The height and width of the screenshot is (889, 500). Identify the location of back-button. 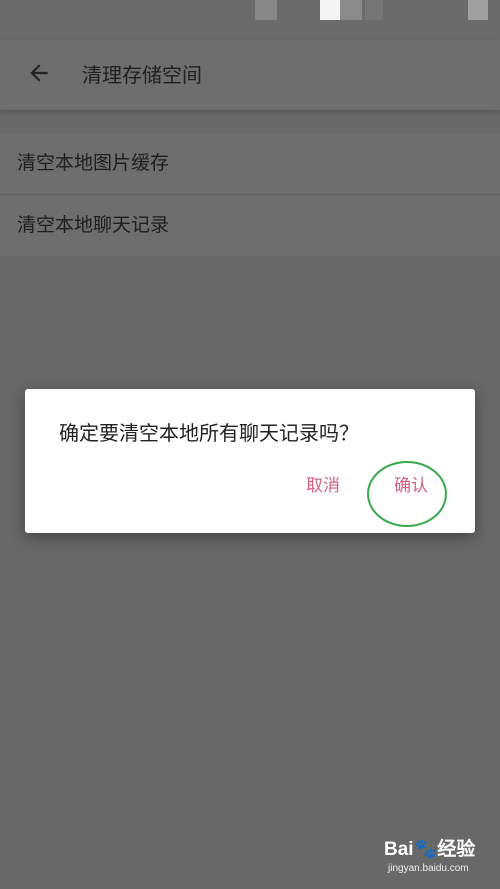
(39, 75).